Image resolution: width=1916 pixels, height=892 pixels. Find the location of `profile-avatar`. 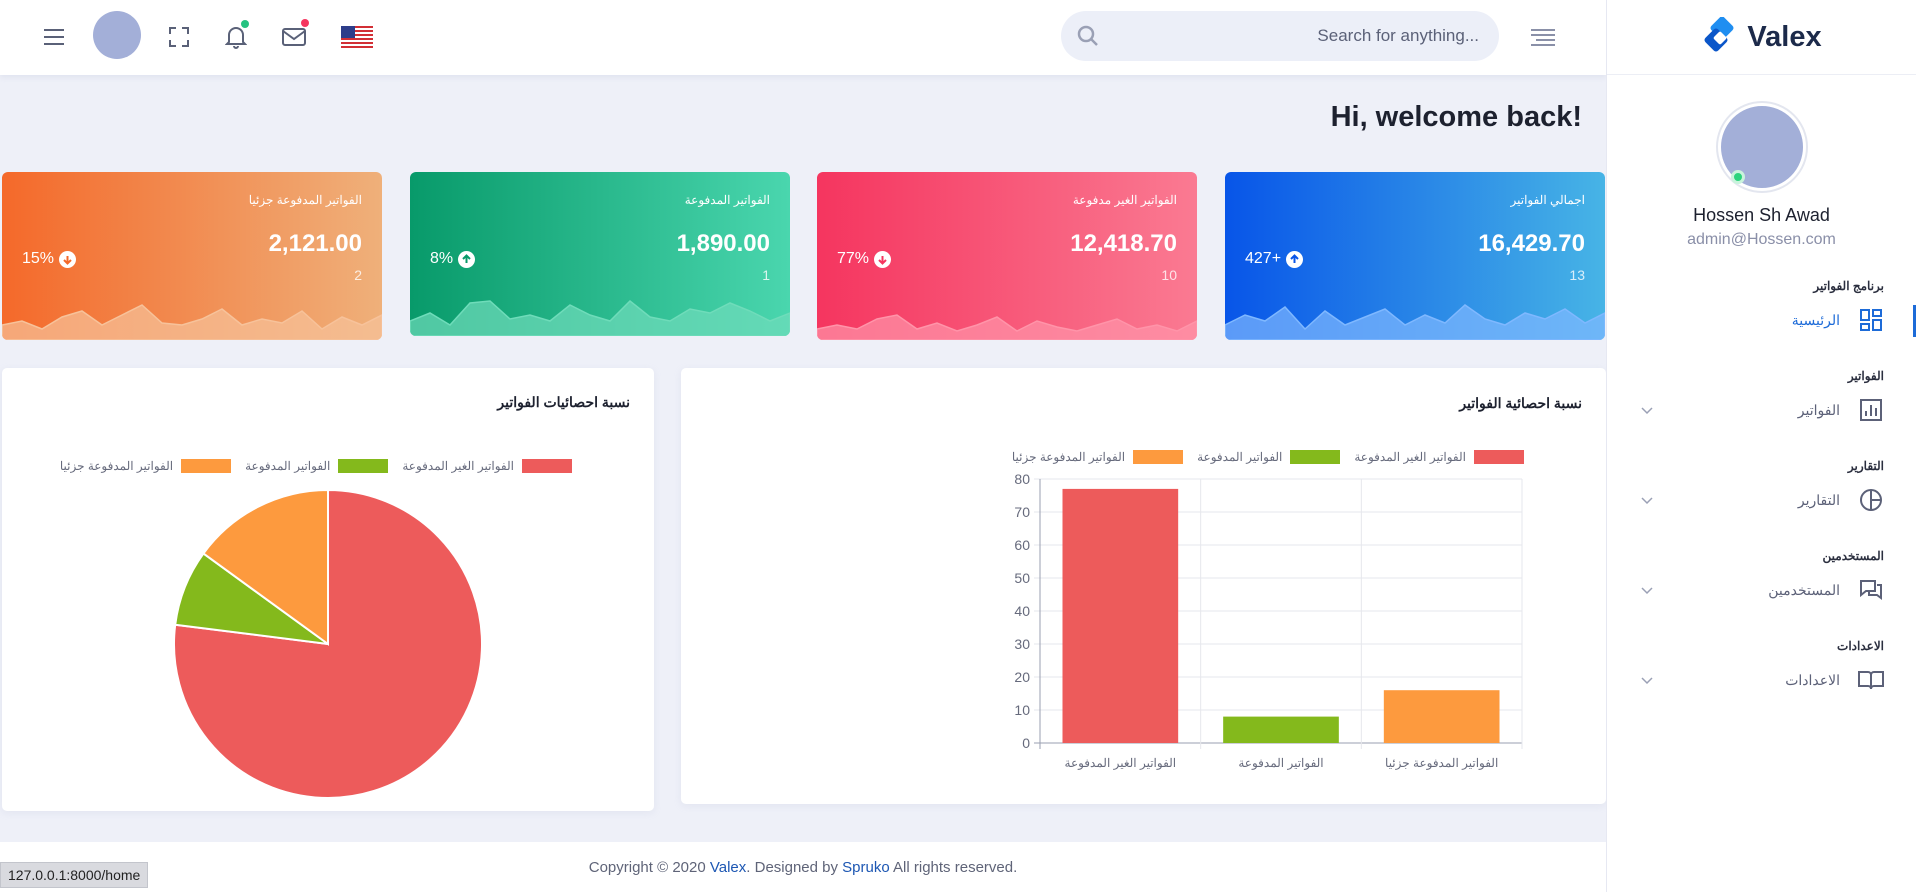

profile-avatar is located at coordinates (1761, 147).